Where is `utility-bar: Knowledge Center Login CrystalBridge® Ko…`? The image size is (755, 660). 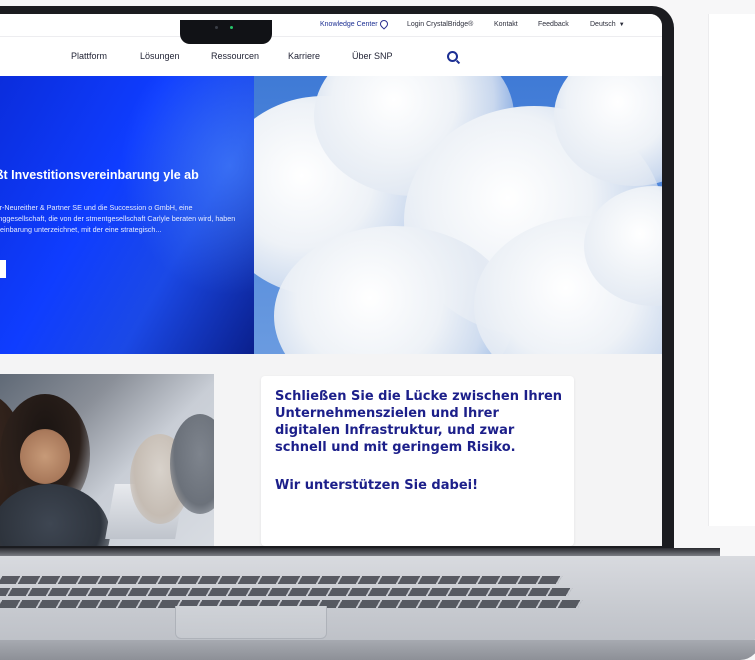 utility-bar: Knowledge Center Login CrystalBridge® Ko… is located at coordinates (331, 25).